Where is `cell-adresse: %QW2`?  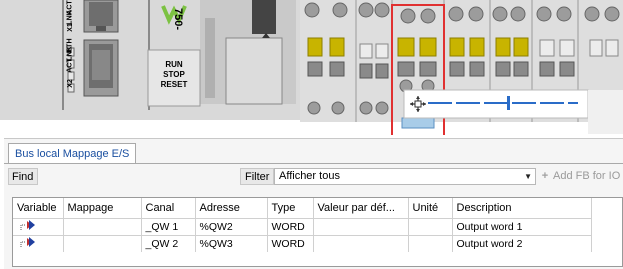 cell-adresse: %QW2 is located at coordinates (231, 226).